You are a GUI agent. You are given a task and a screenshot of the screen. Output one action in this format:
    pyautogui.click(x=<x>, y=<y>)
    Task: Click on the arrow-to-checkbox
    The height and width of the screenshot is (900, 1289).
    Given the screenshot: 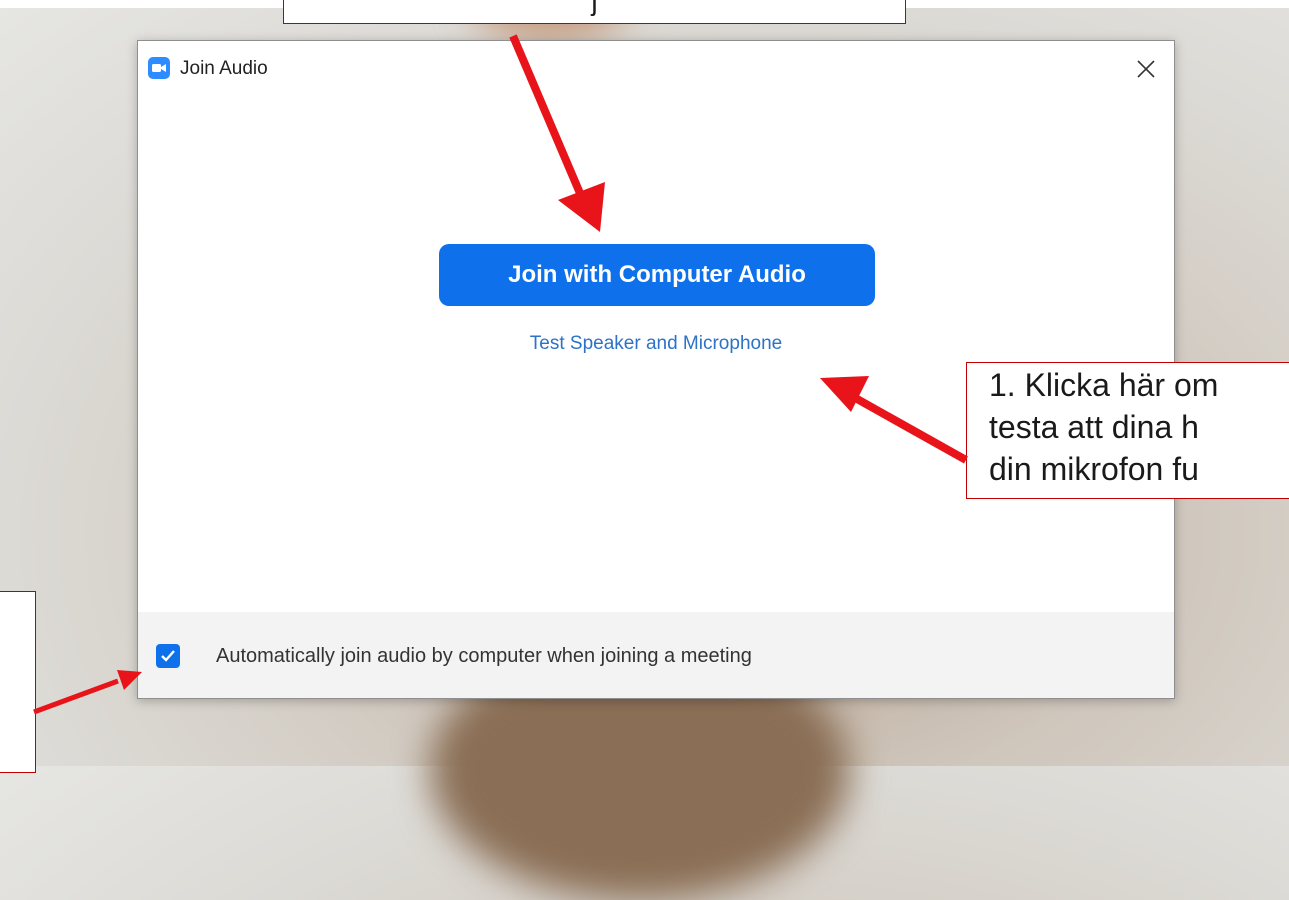 What is the action you would take?
    pyautogui.click(x=87, y=692)
    